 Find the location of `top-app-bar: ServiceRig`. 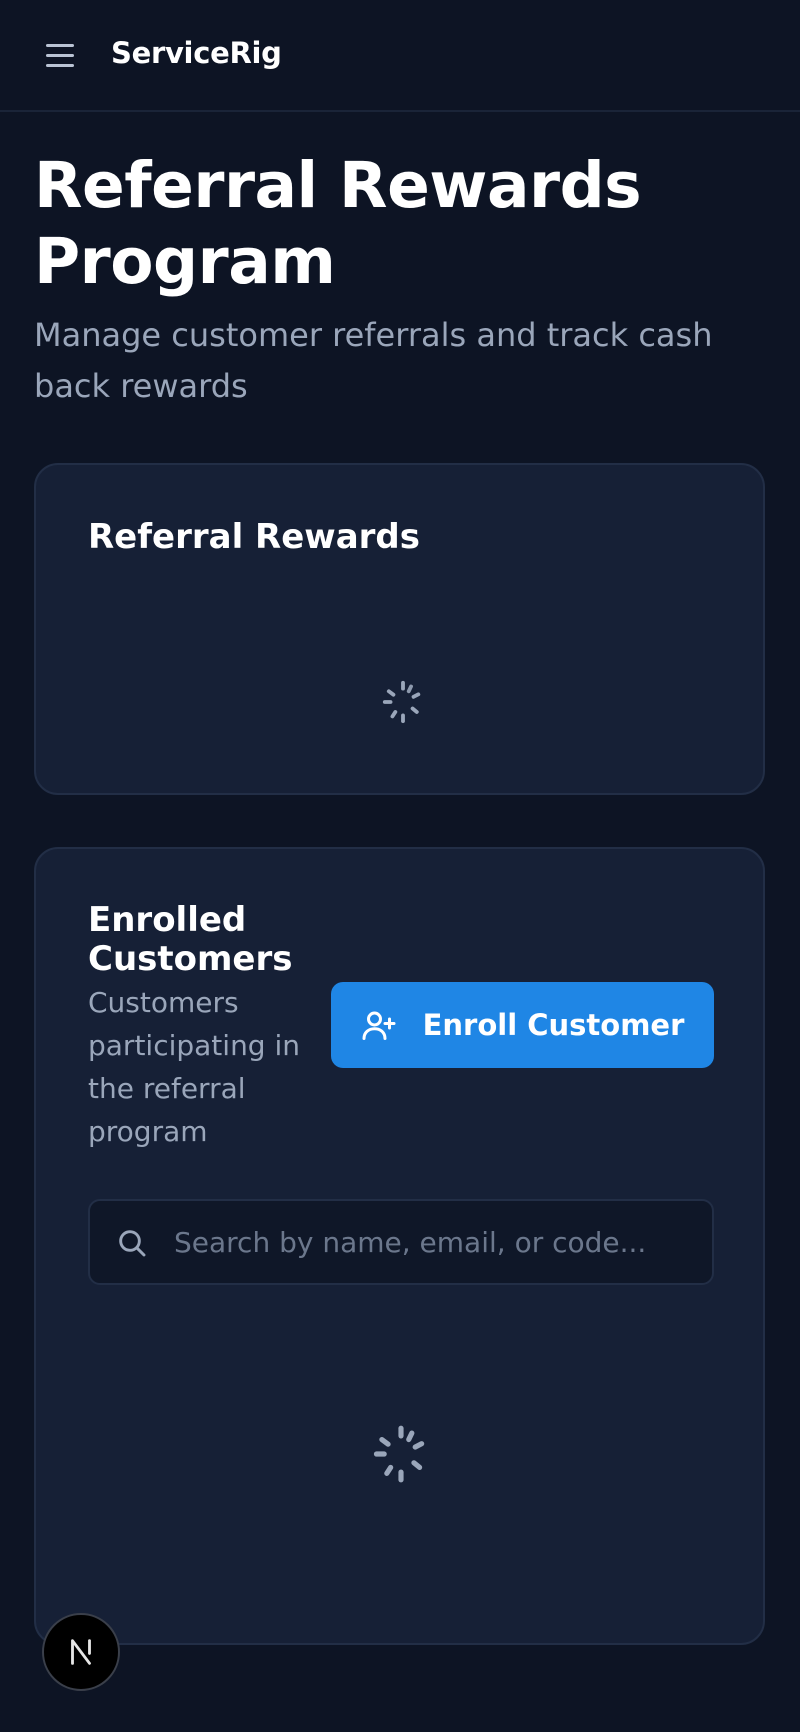

top-app-bar: ServiceRig is located at coordinates (400, 56).